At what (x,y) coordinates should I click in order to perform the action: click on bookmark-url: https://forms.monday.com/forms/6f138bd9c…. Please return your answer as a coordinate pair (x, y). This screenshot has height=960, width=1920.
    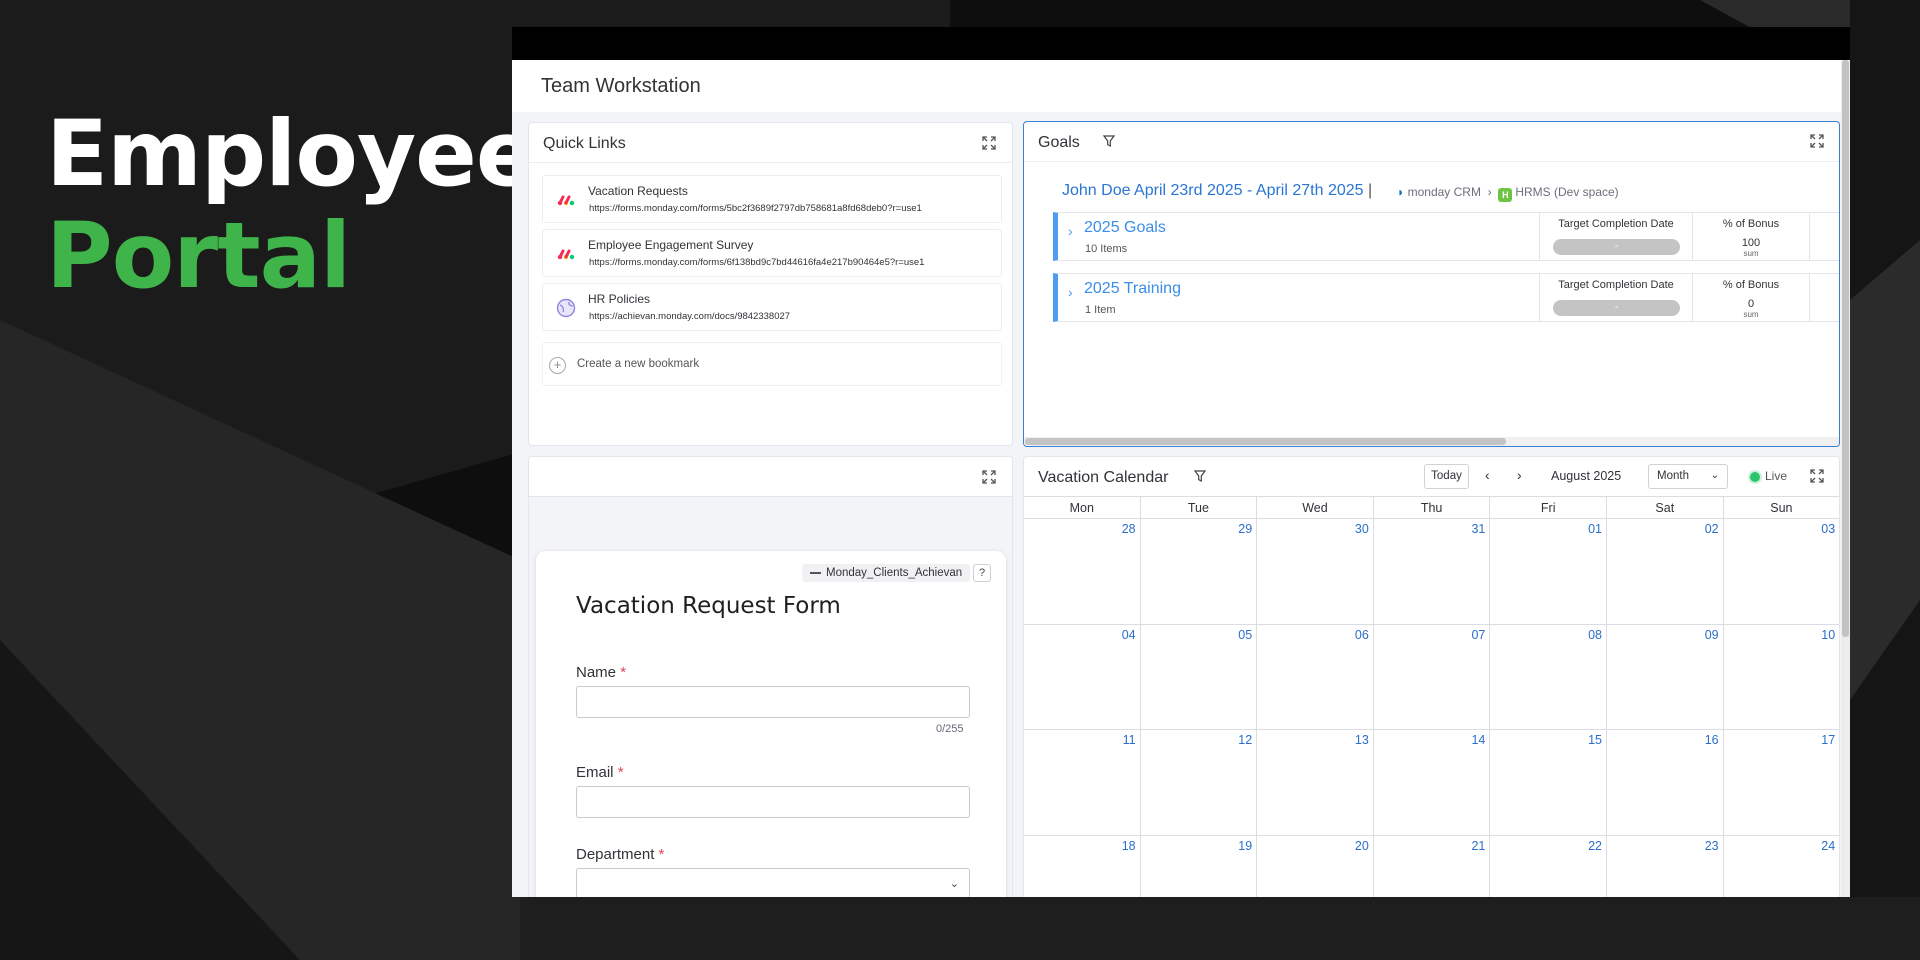
    Looking at the image, I should click on (756, 262).